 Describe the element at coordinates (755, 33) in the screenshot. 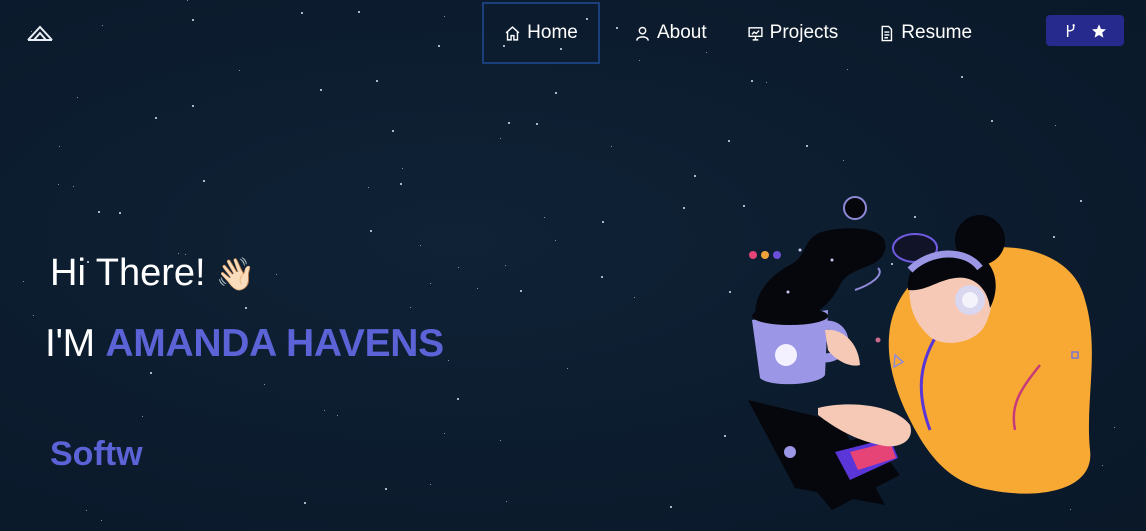

I see `presentation-icon` at that location.